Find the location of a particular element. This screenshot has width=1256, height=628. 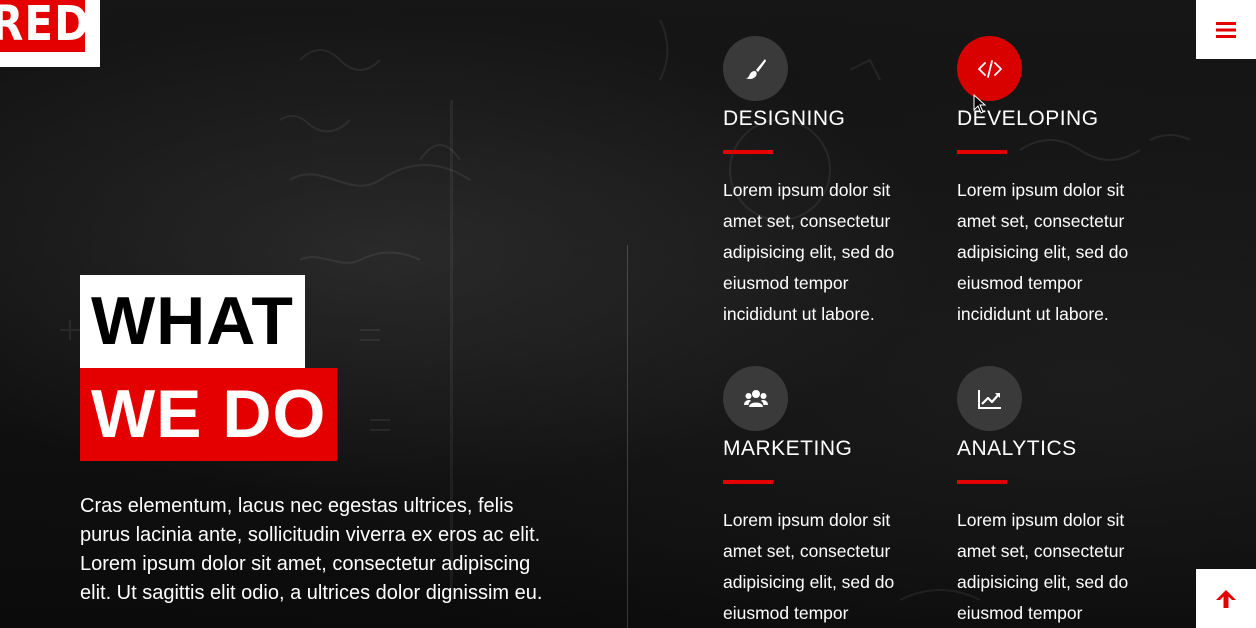

service-title: DEVELOPING is located at coordinates (1028, 118).